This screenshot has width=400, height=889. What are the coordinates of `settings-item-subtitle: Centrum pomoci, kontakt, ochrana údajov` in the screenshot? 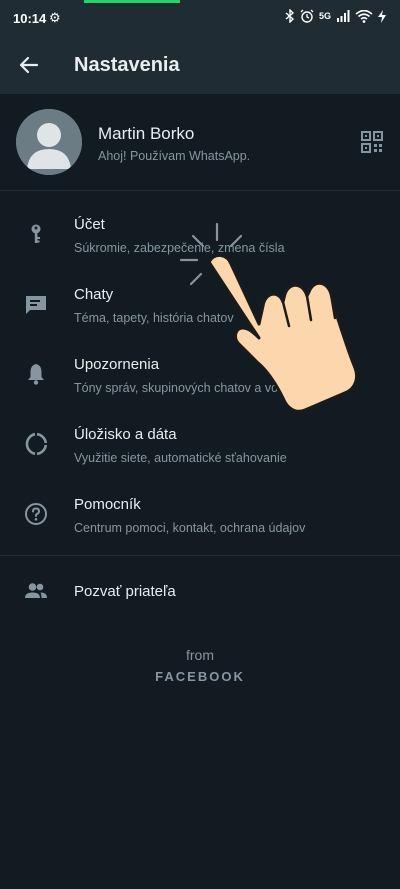 It's located at (190, 528).